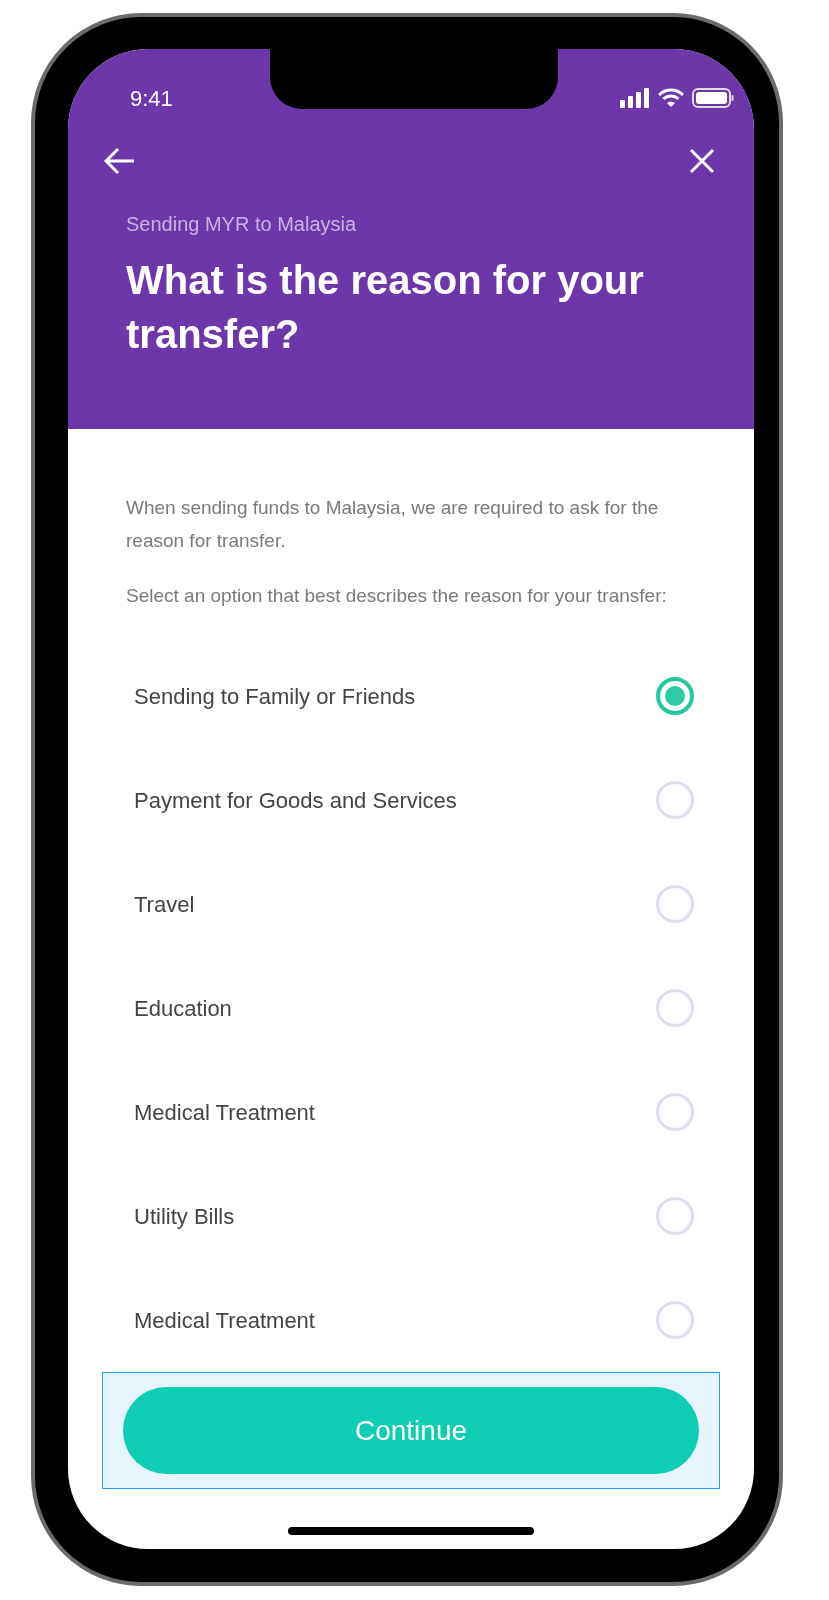 This screenshot has width=829, height=1600. I want to click on back-arrow-icon, so click(120, 161).